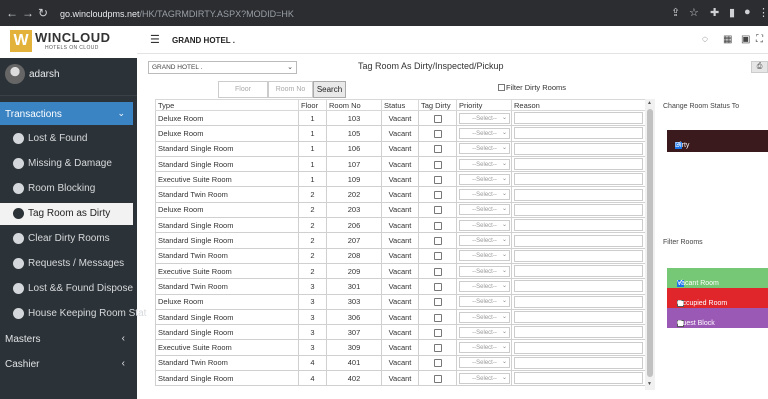 This screenshot has width=768, height=399. What do you see at coordinates (400, 194) in the screenshot?
I see `table-row: Standard Twin Room 2 202 Vacant --Select-- ⌄` at bounding box center [400, 194].